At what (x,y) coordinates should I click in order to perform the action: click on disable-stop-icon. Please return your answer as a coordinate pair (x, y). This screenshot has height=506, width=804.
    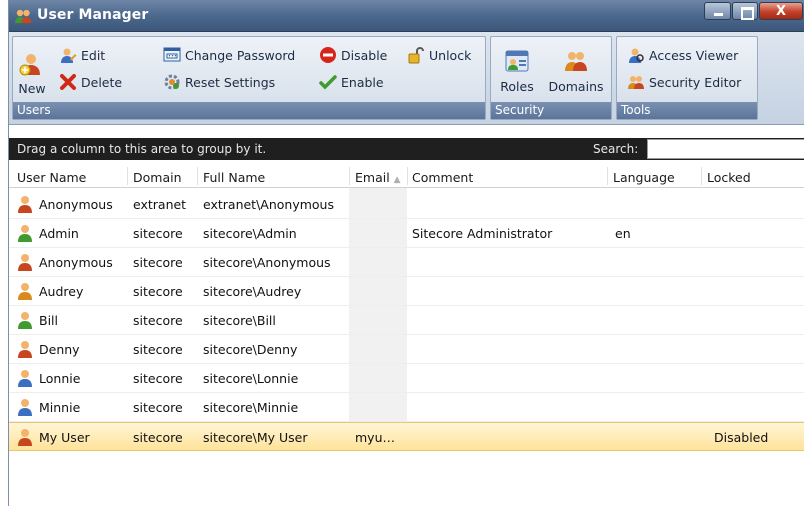
    Looking at the image, I should click on (328, 55).